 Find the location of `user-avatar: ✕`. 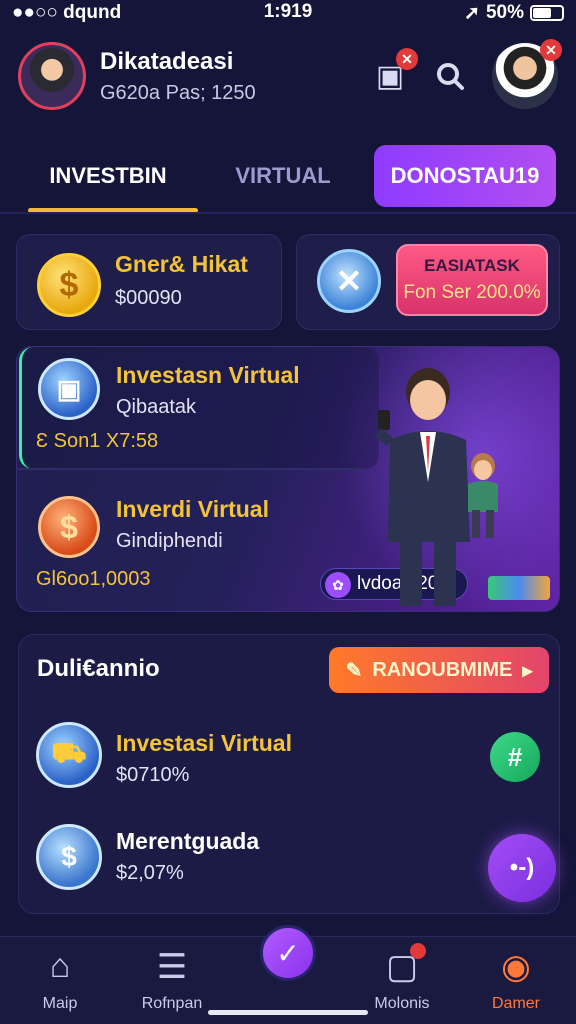

user-avatar: ✕ is located at coordinates (527, 74).